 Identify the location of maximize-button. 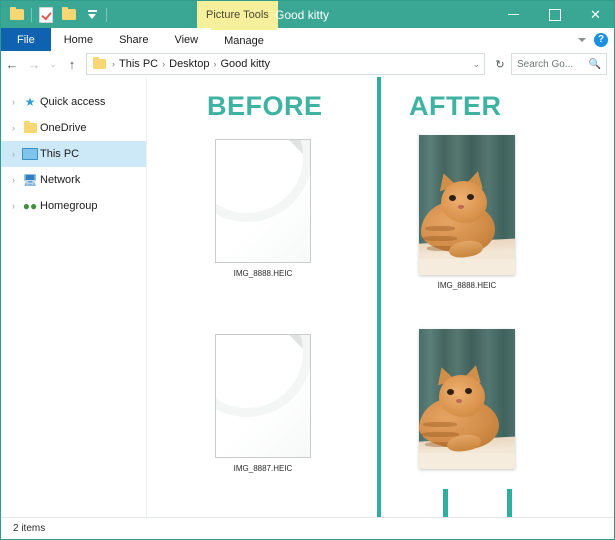
(554, 14).